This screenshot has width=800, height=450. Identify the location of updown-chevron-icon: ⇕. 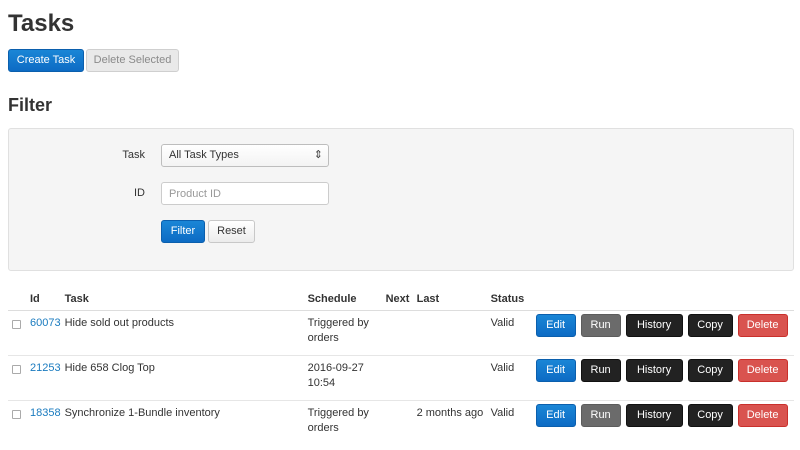
(318, 155).